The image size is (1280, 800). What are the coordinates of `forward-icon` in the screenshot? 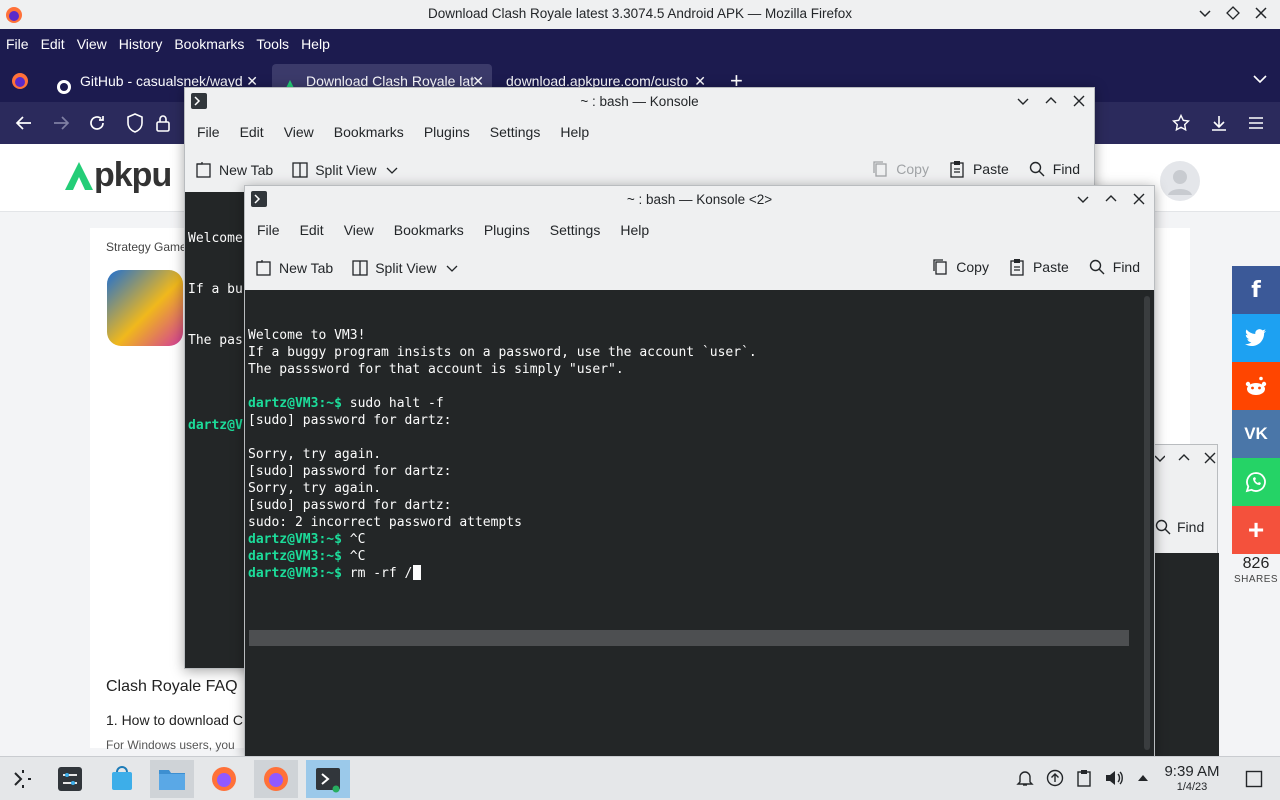 It's located at (61, 123).